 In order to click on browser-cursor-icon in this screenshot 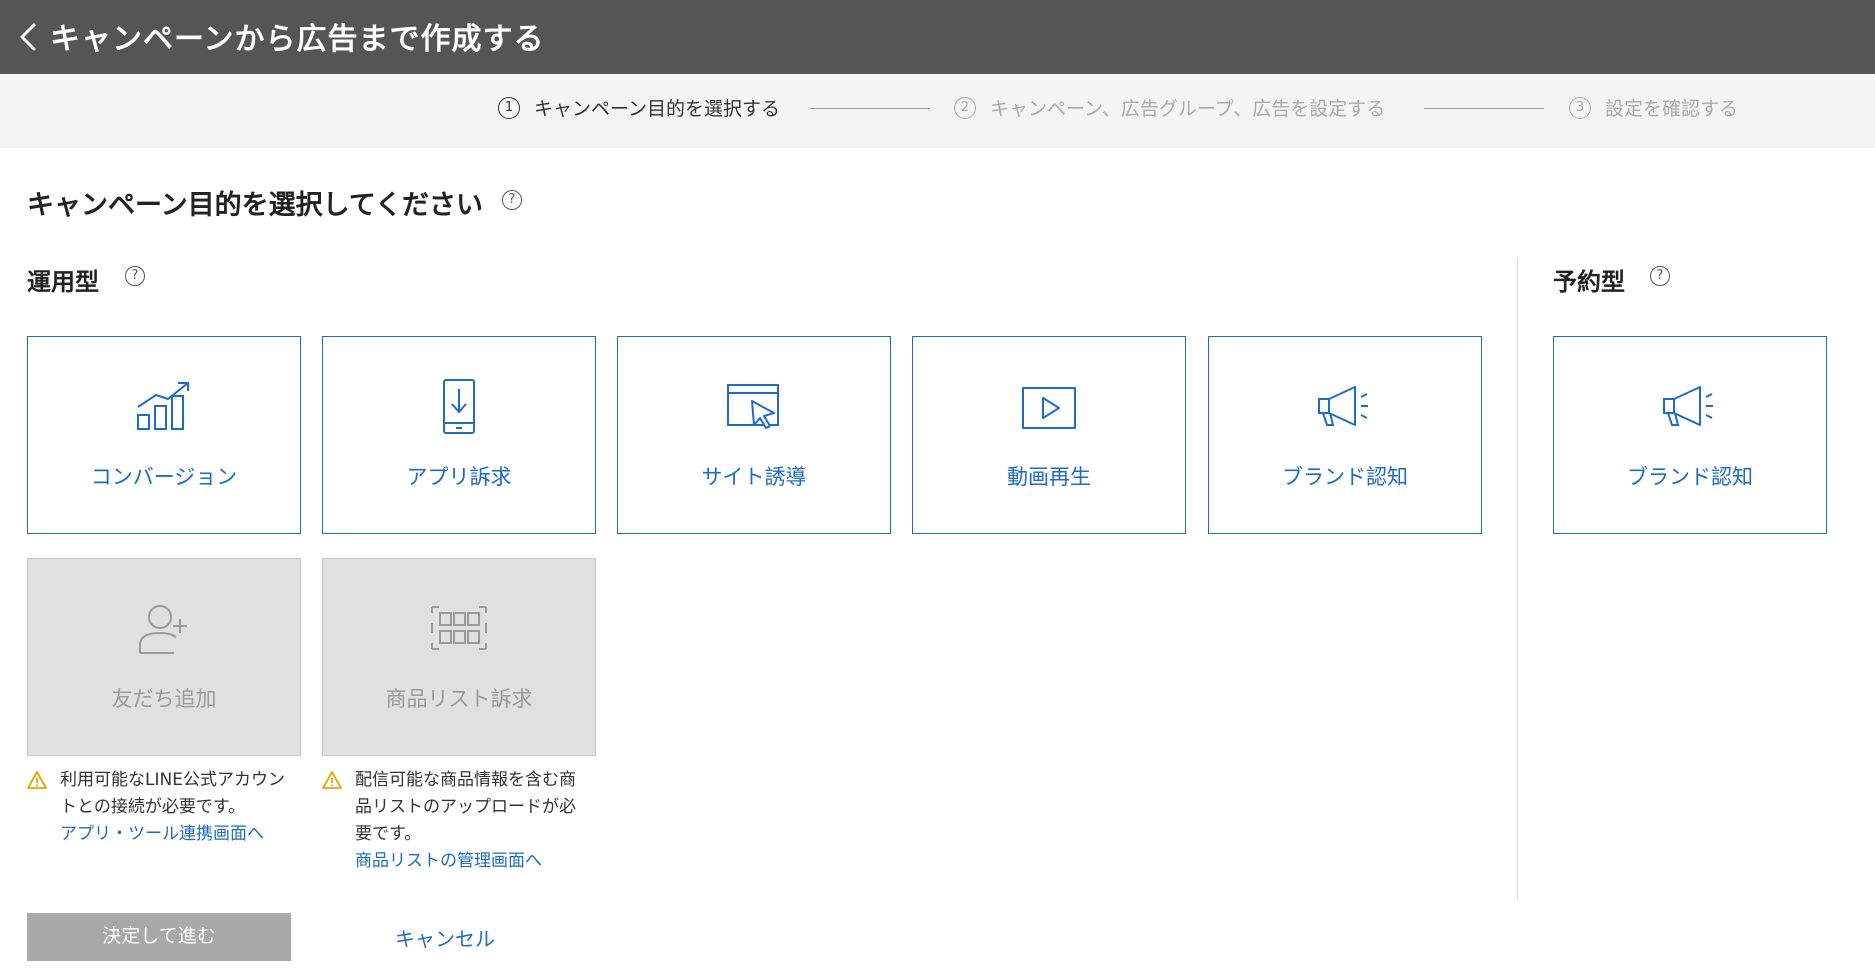, I will do `click(753, 406)`.